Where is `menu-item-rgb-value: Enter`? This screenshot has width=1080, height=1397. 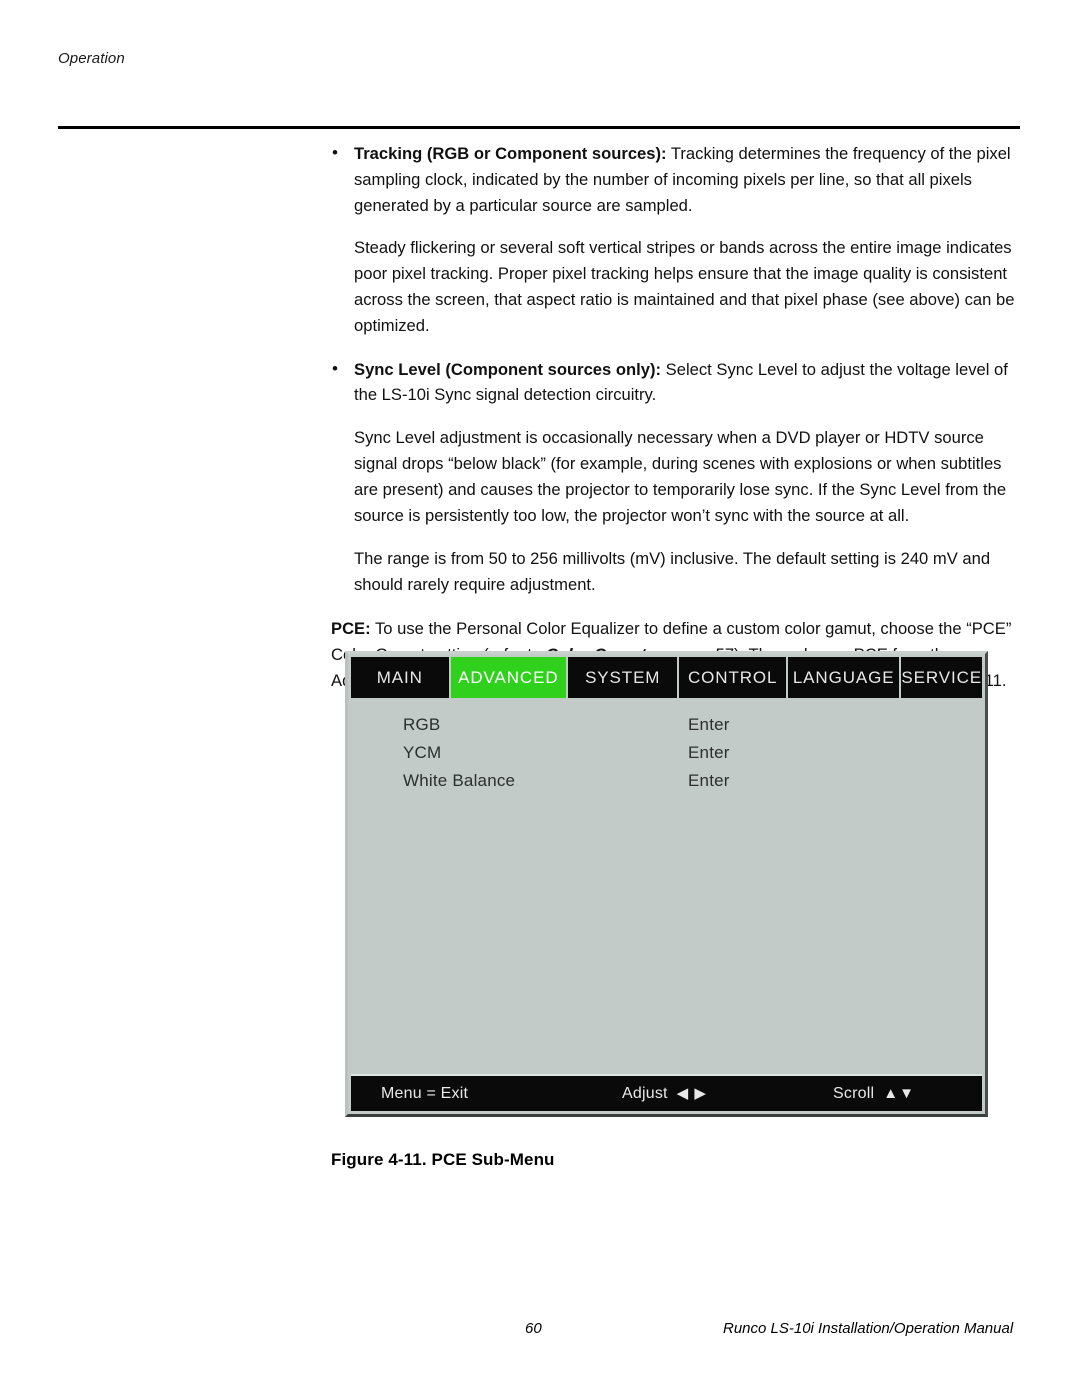
menu-item-rgb-value: Enter is located at coordinates (748, 725).